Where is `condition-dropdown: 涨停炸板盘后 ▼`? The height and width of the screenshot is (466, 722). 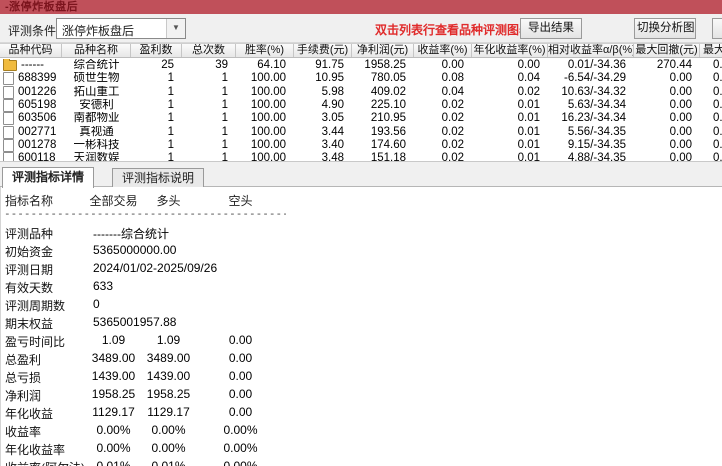 condition-dropdown: 涨停炸板盘后 ▼ is located at coordinates (121, 28).